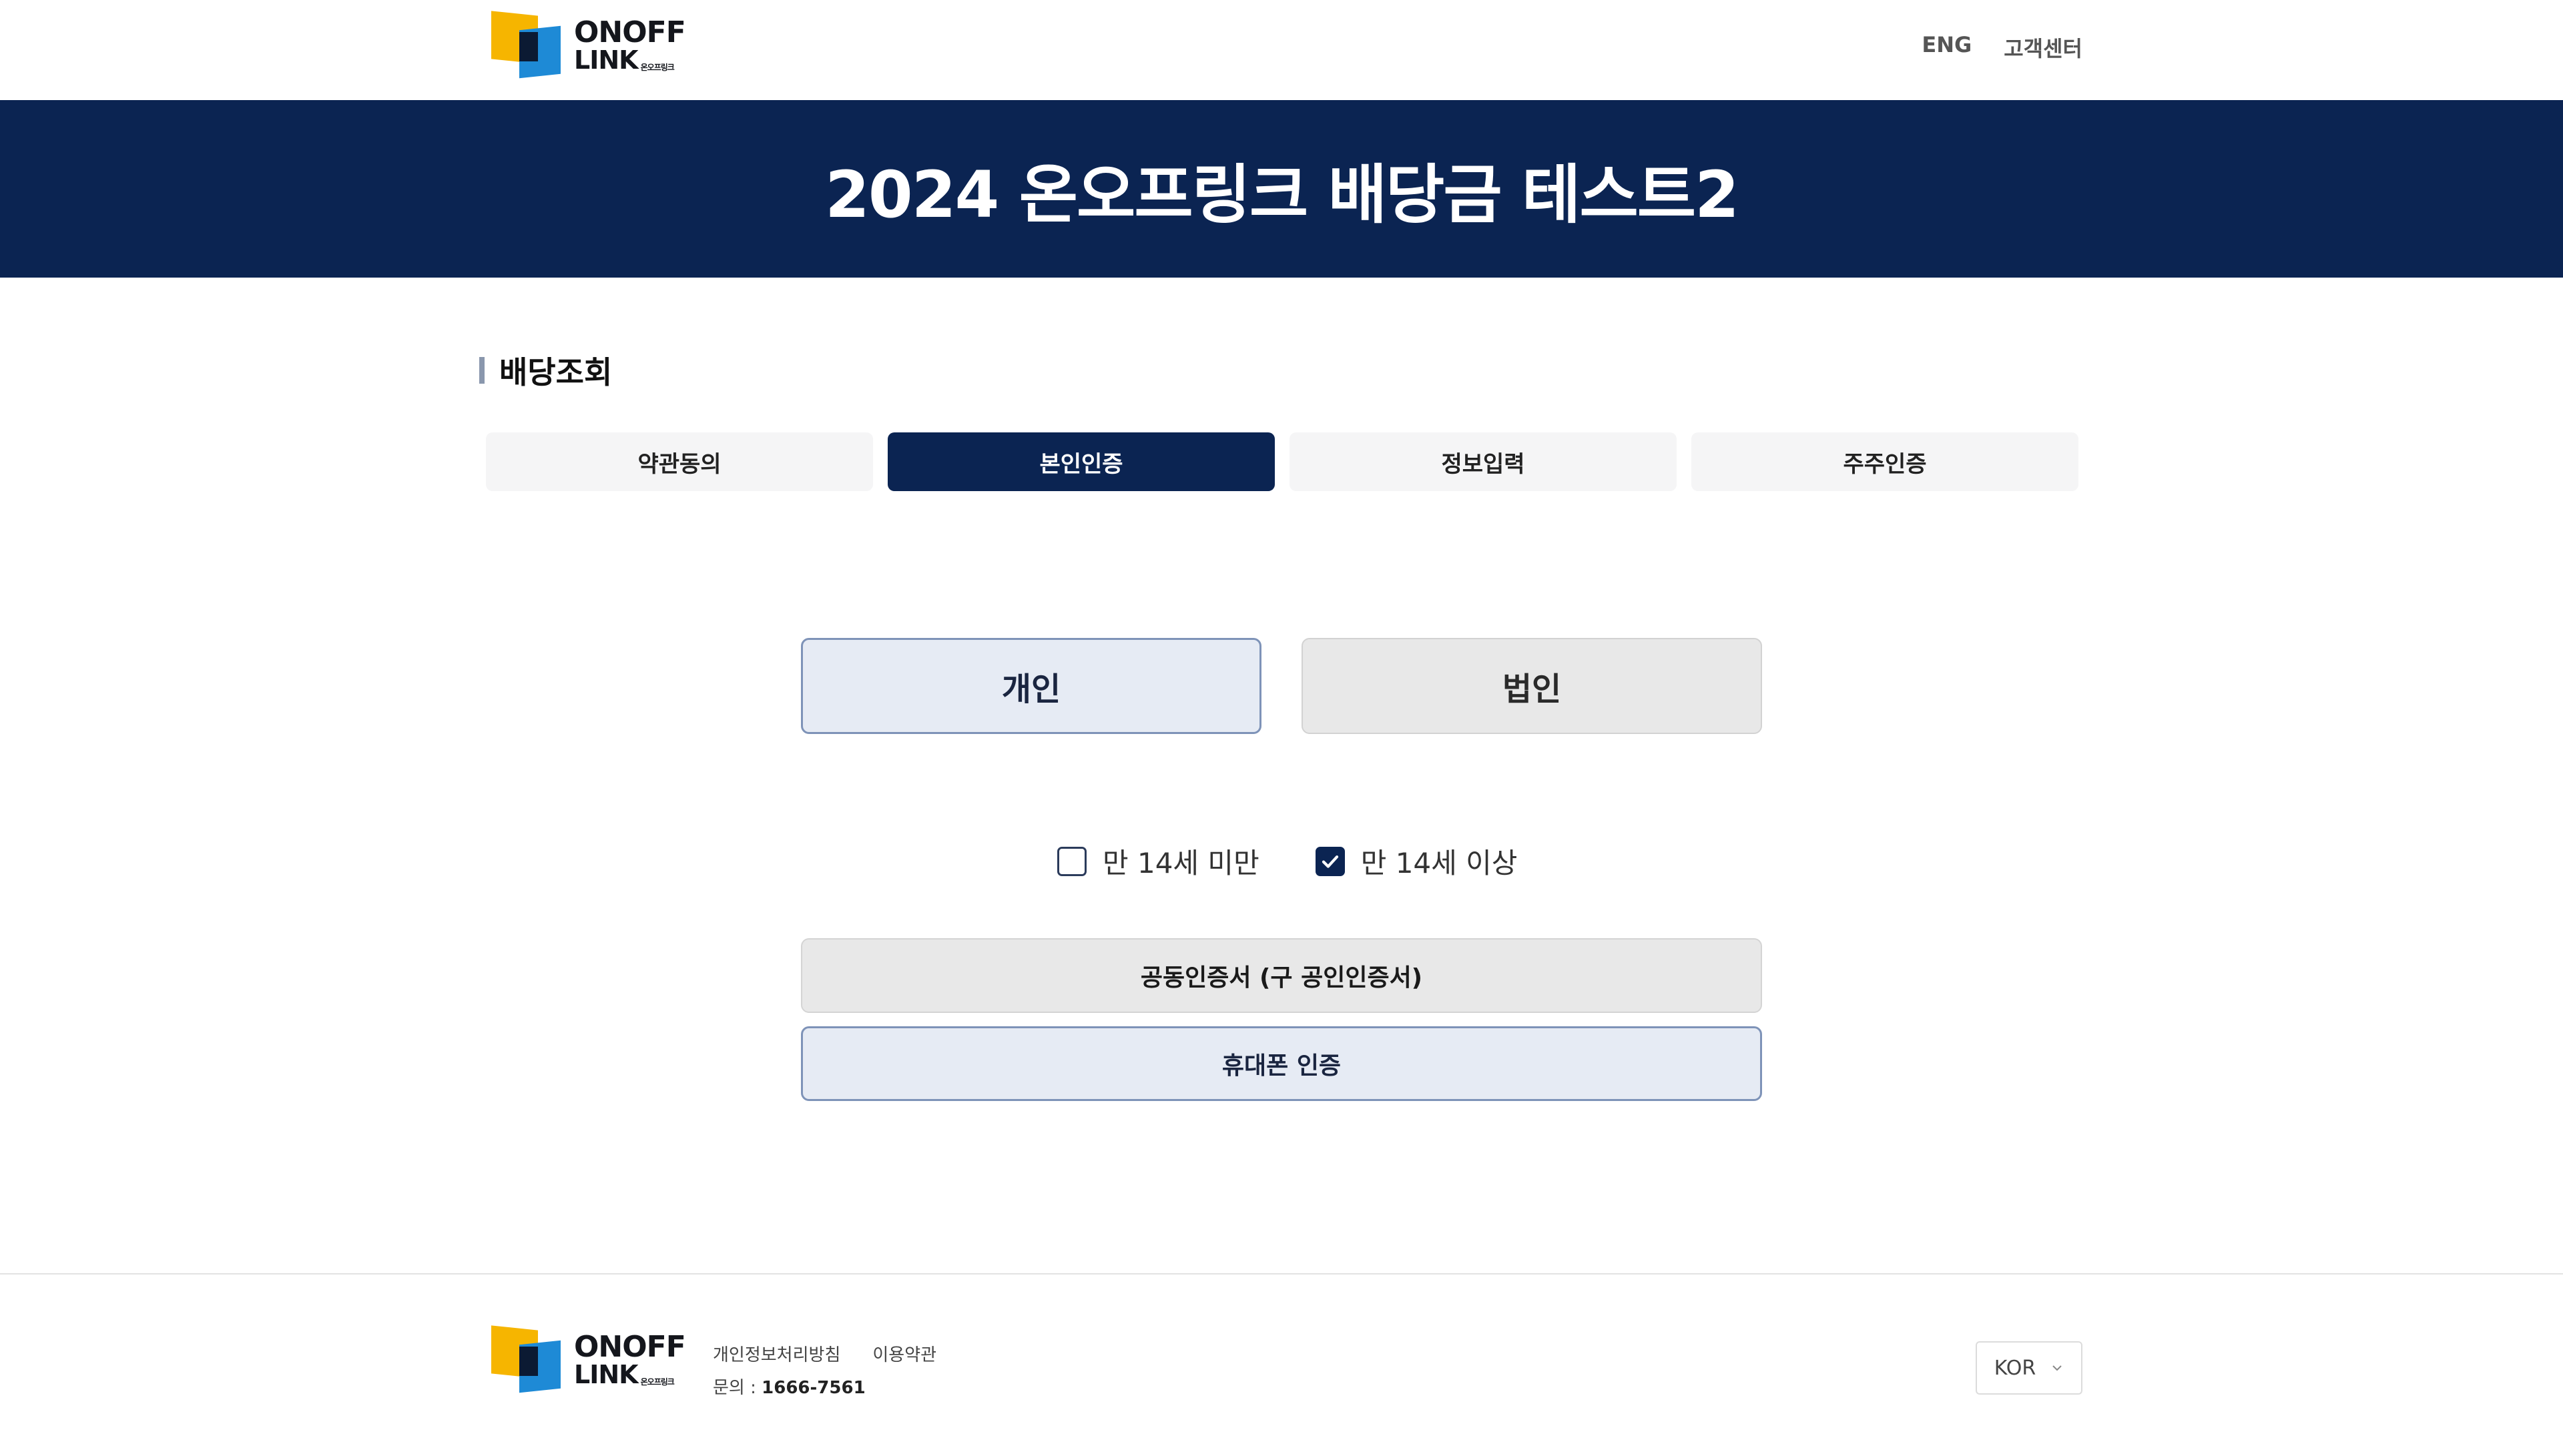 The width and height of the screenshot is (2563, 1456). What do you see at coordinates (814, 1388) in the screenshot?
I see `contact-number: 1666-7561` at bounding box center [814, 1388].